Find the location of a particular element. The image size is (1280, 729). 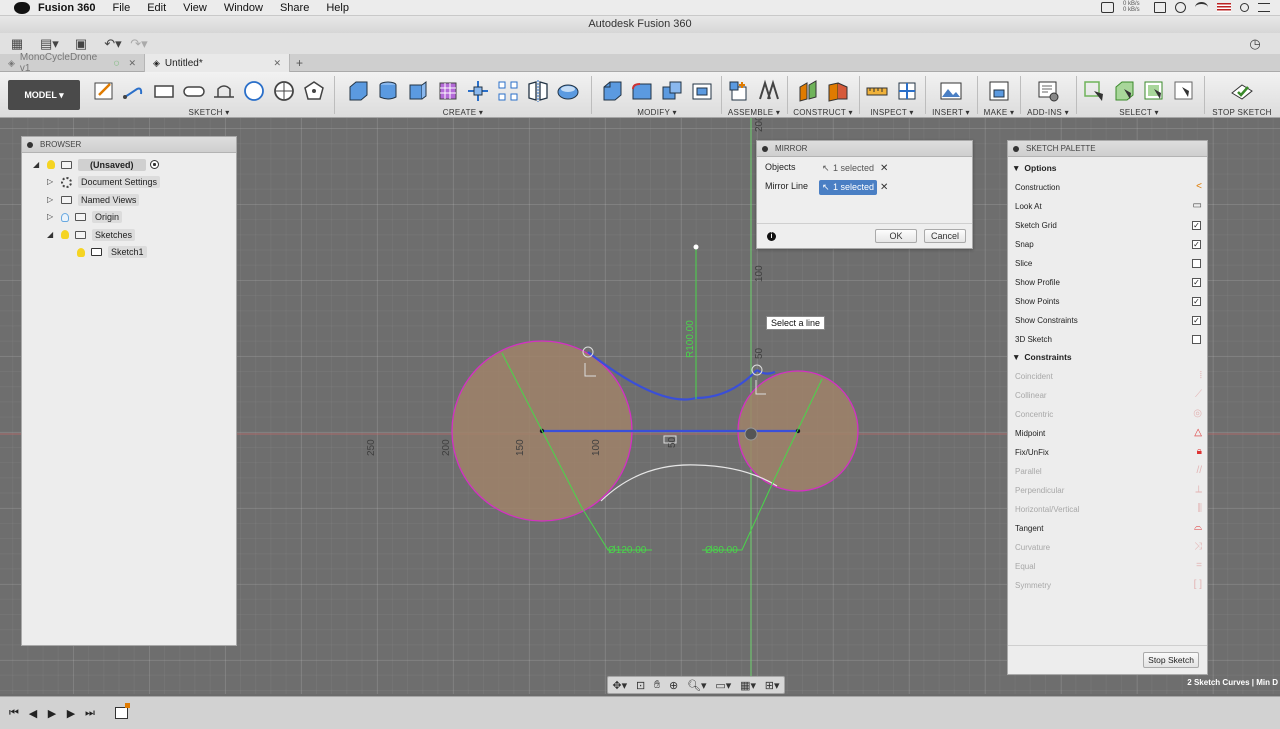

stop-sketch-icon is located at coordinates (1242, 91).